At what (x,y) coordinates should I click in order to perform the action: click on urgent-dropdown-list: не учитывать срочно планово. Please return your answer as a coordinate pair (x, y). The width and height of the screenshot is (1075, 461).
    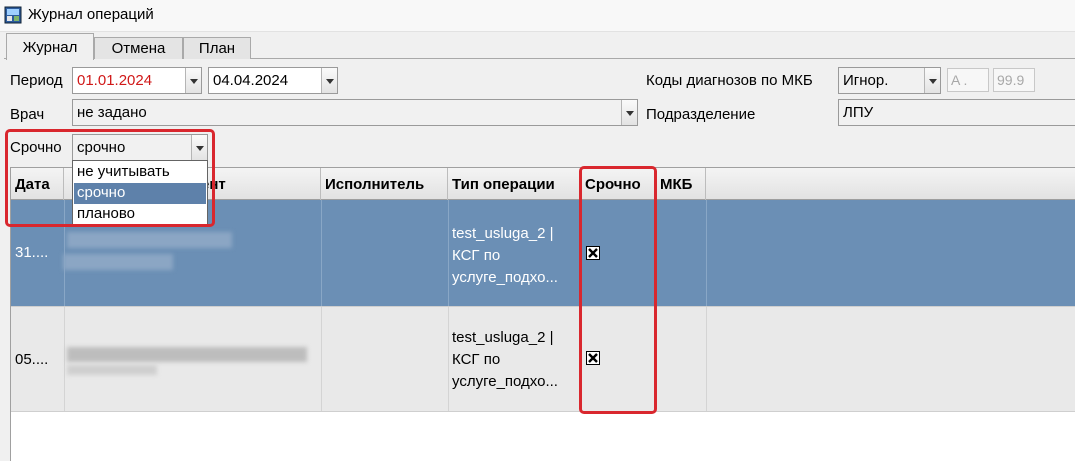
    Looking at the image, I should click on (140, 193).